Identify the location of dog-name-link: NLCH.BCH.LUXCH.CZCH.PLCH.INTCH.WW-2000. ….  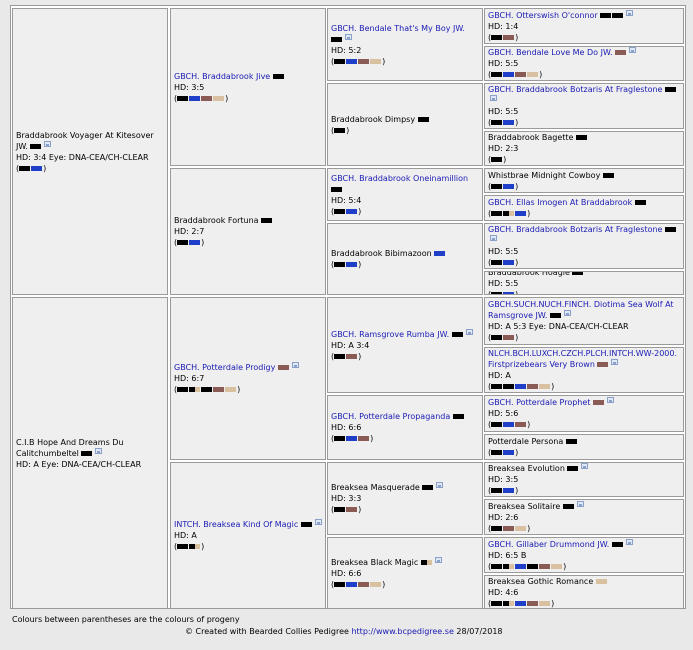
(582, 359).